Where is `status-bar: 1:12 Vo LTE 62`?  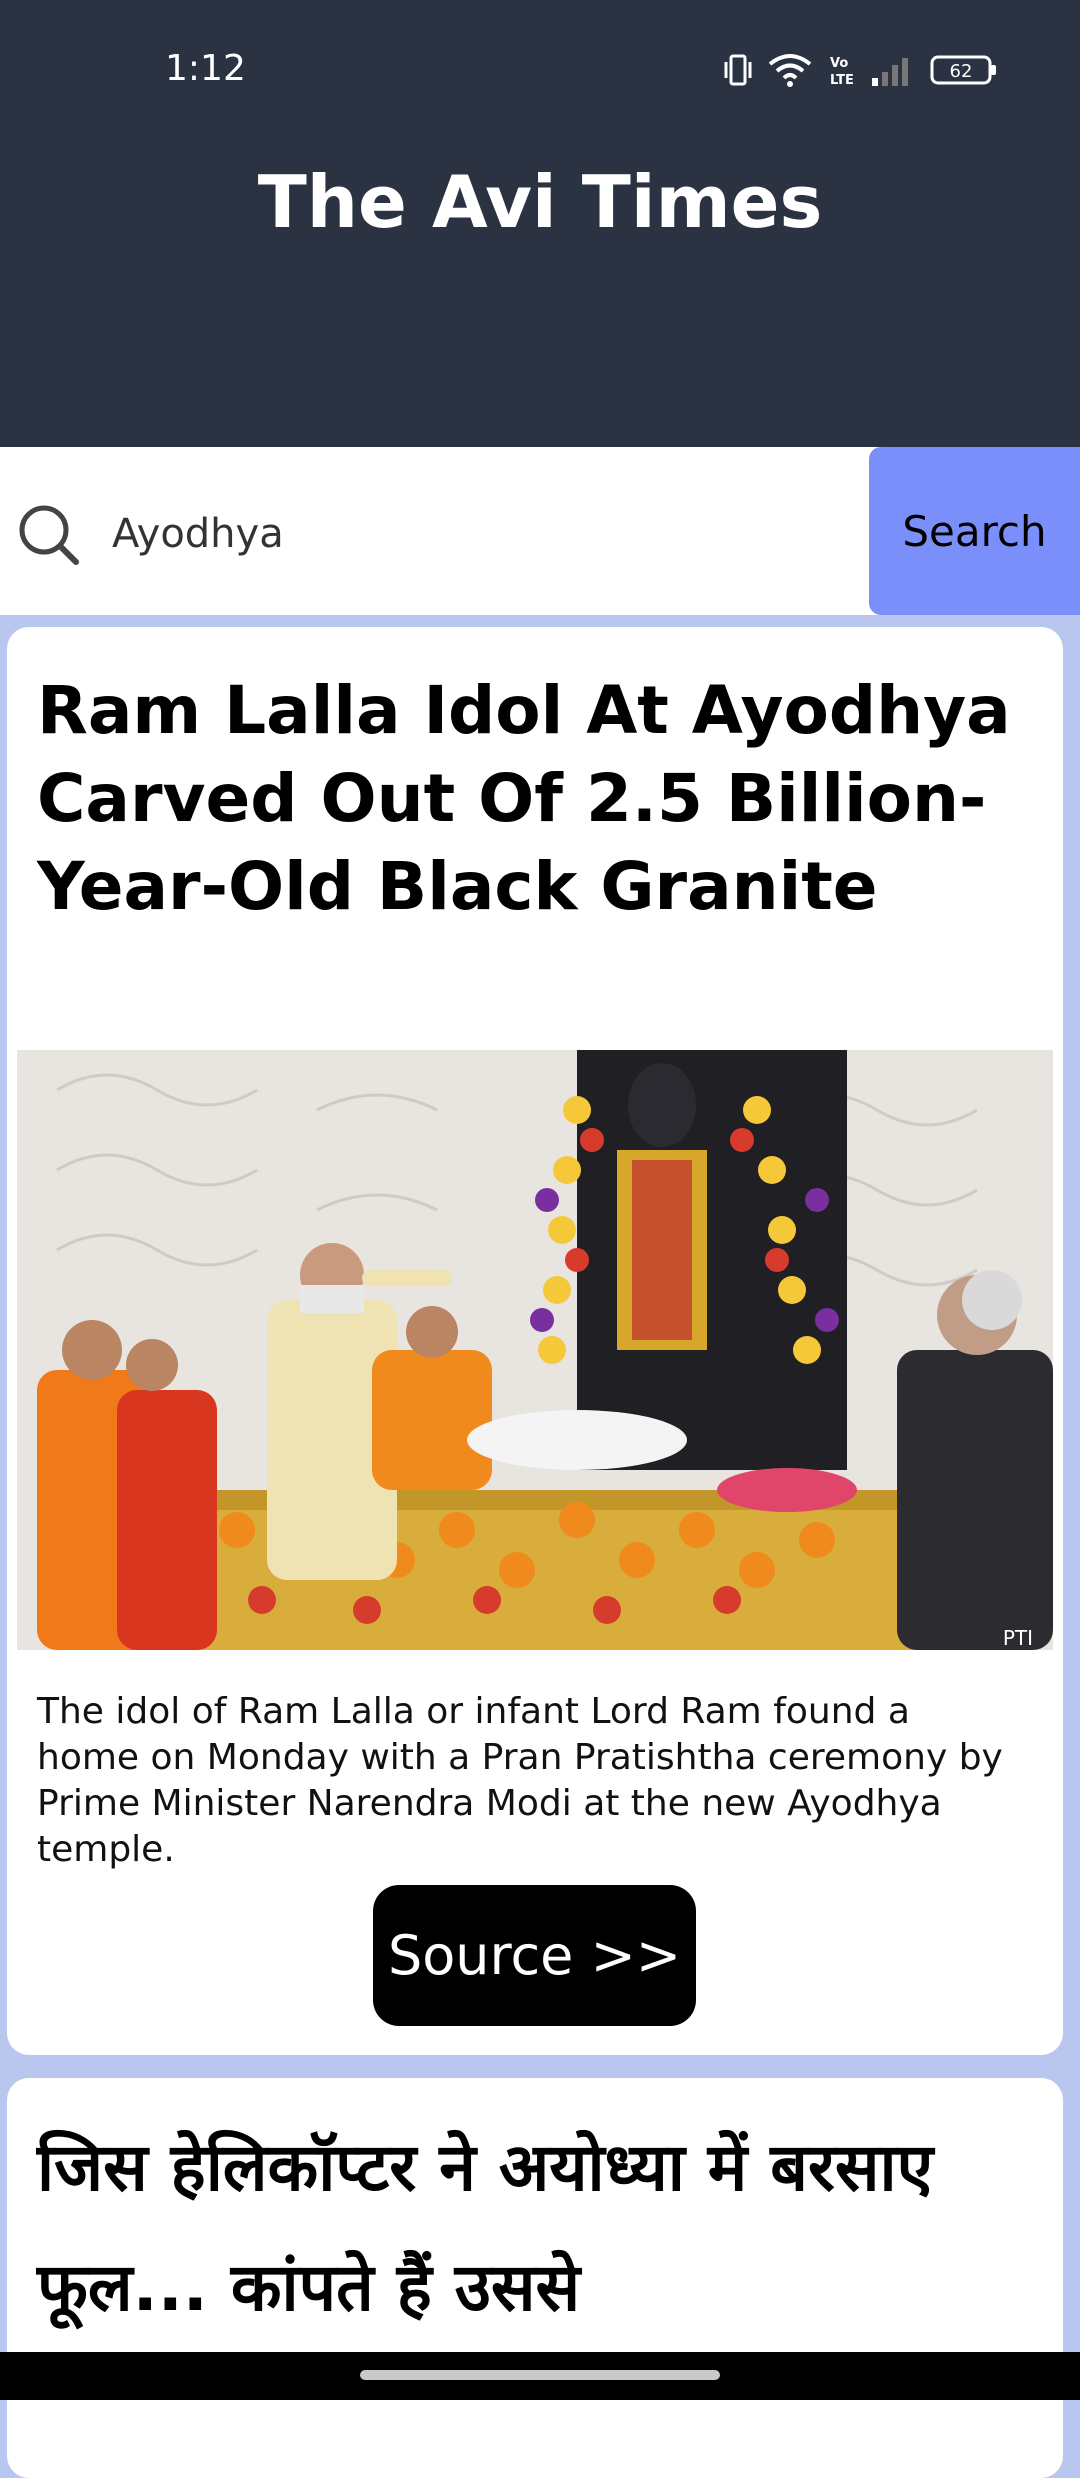 status-bar: 1:12 Vo LTE 62 is located at coordinates (540, 70).